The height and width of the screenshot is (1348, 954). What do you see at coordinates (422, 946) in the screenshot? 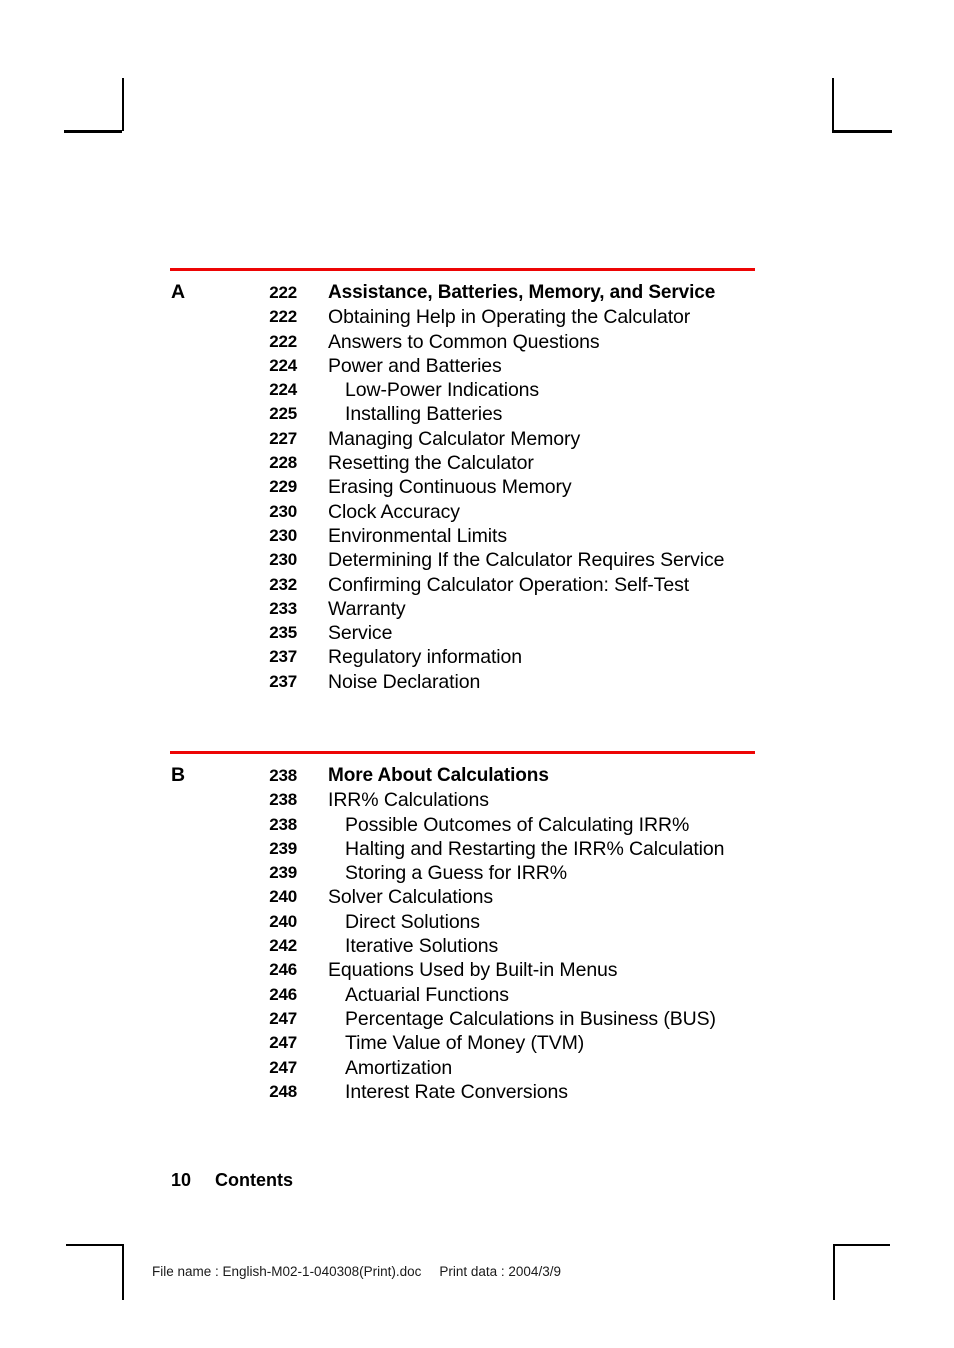
I see `toc-entry-title: Iterative Solutions` at bounding box center [422, 946].